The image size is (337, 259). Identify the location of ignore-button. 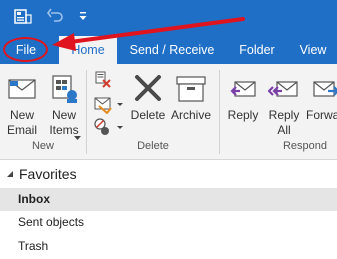
(104, 80).